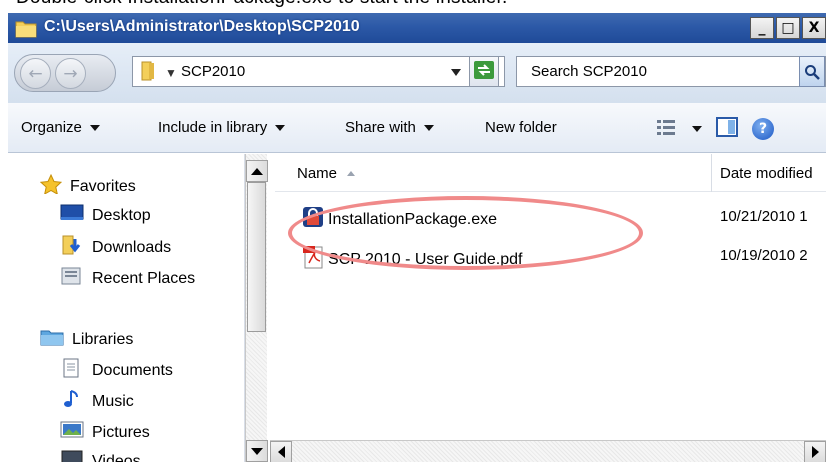 The height and width of the screenshot is (462, 826). I want to click on scroll-up-icon, so click(257, 171).